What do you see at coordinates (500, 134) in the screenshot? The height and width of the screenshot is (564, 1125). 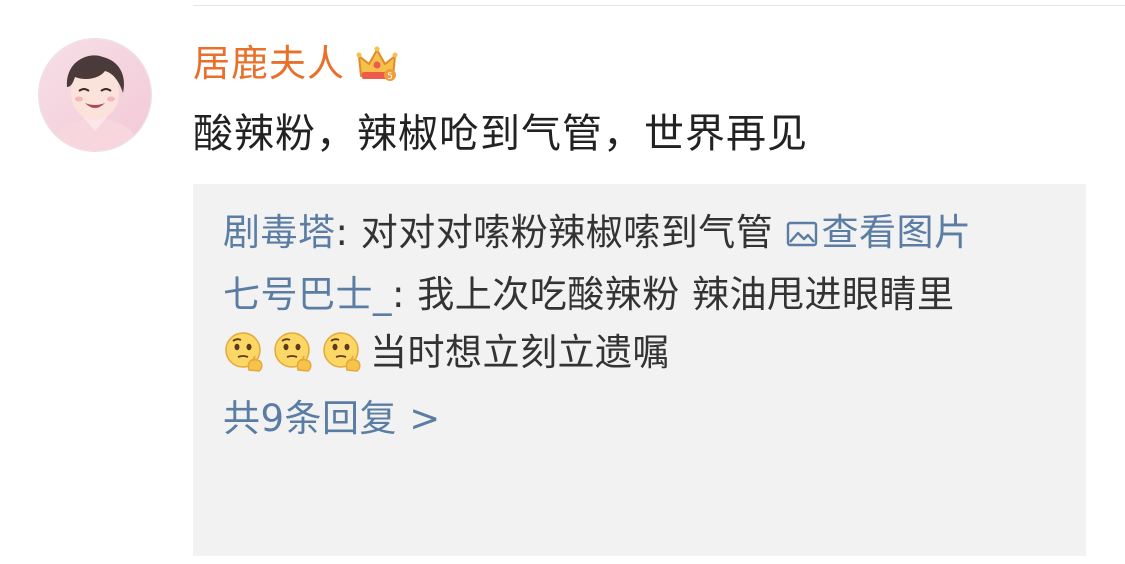 I see `comment-body: 酸辣粉，辣椒呛到气管，世界再见` at bounding box center [500, 134].